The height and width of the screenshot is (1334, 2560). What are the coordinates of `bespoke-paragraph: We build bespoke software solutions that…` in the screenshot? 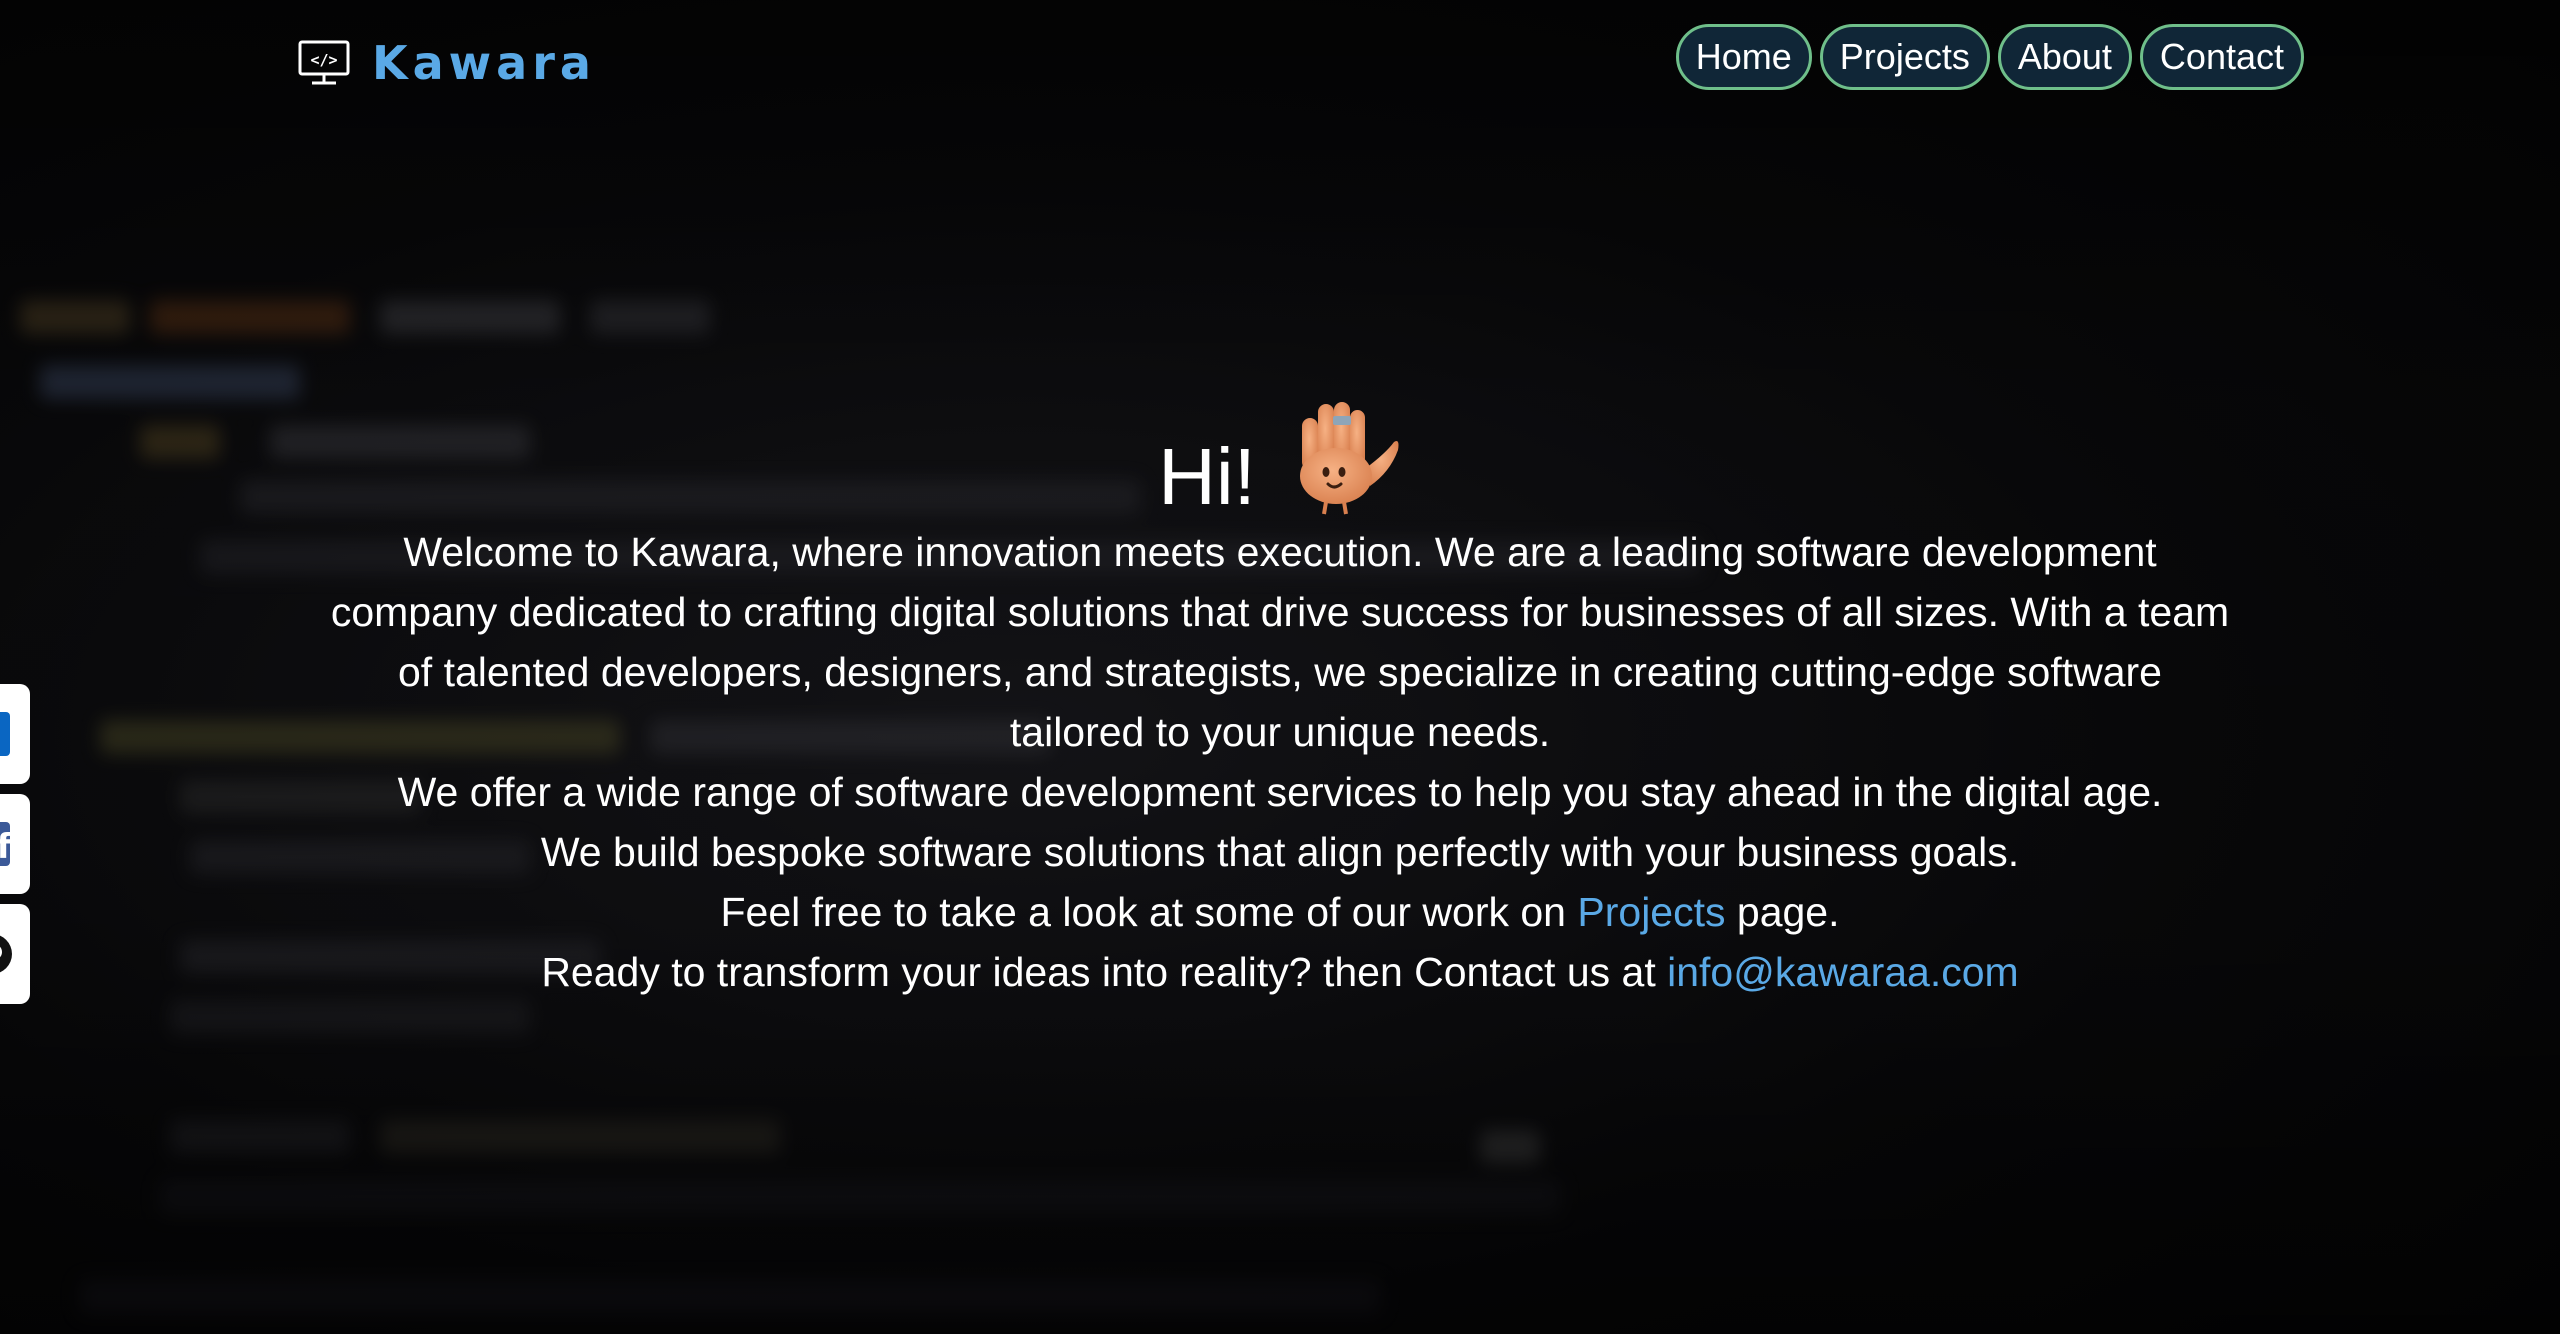 It's located at (1280, 852).